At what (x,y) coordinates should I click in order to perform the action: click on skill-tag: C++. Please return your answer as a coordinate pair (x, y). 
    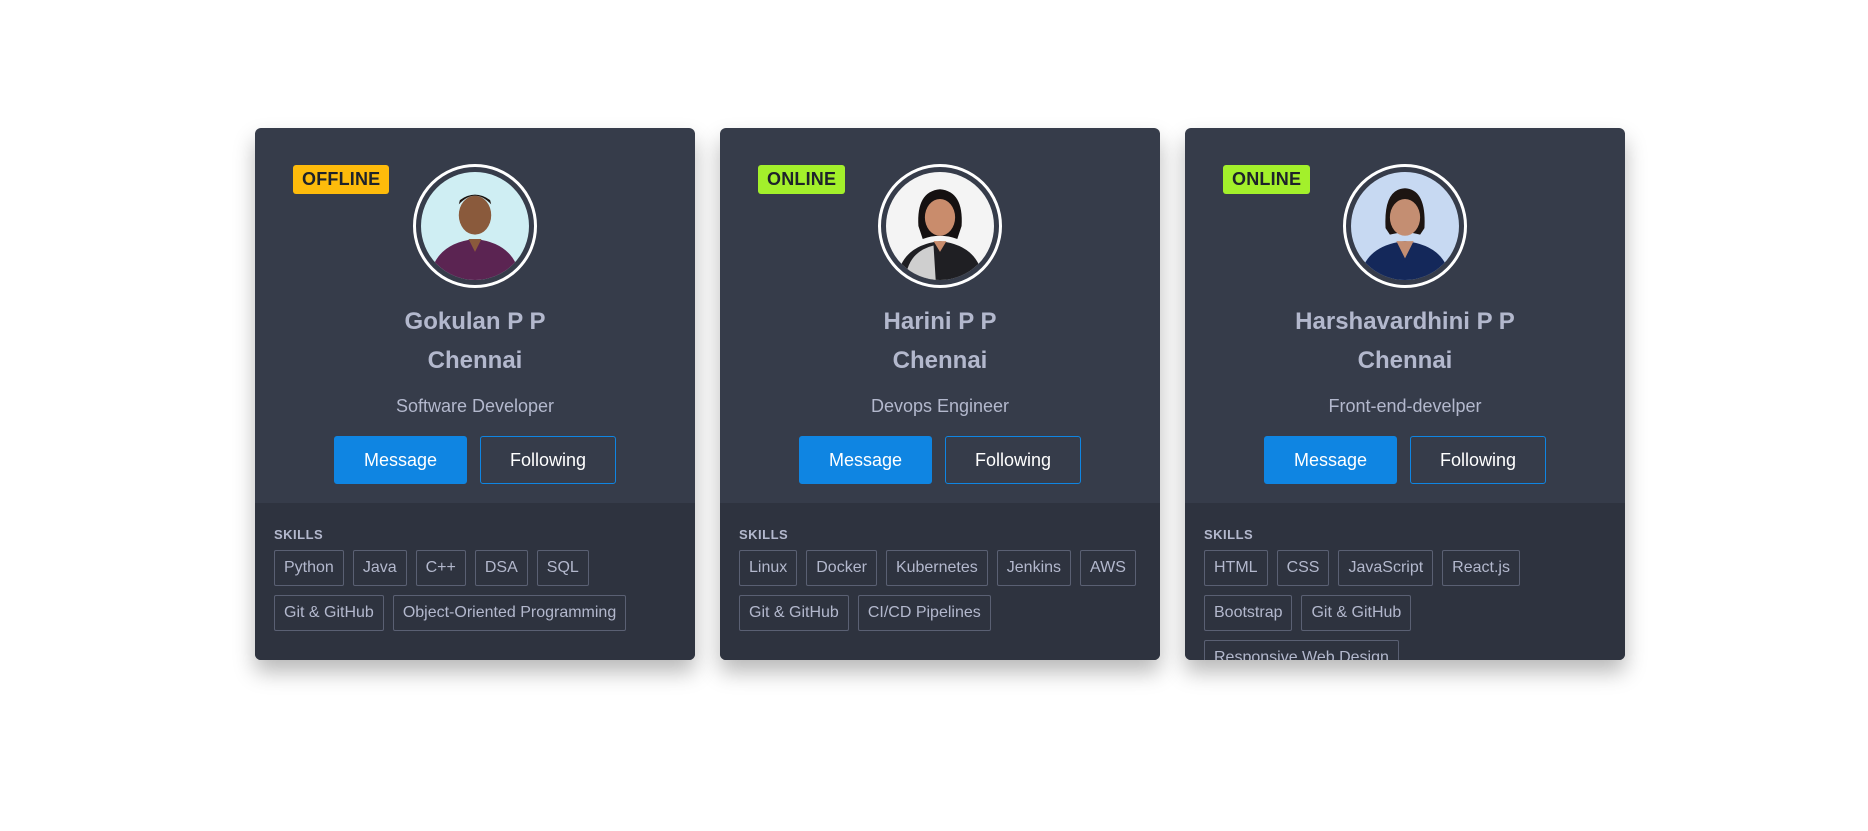
    Looking at the image, I should click on (440, 568).